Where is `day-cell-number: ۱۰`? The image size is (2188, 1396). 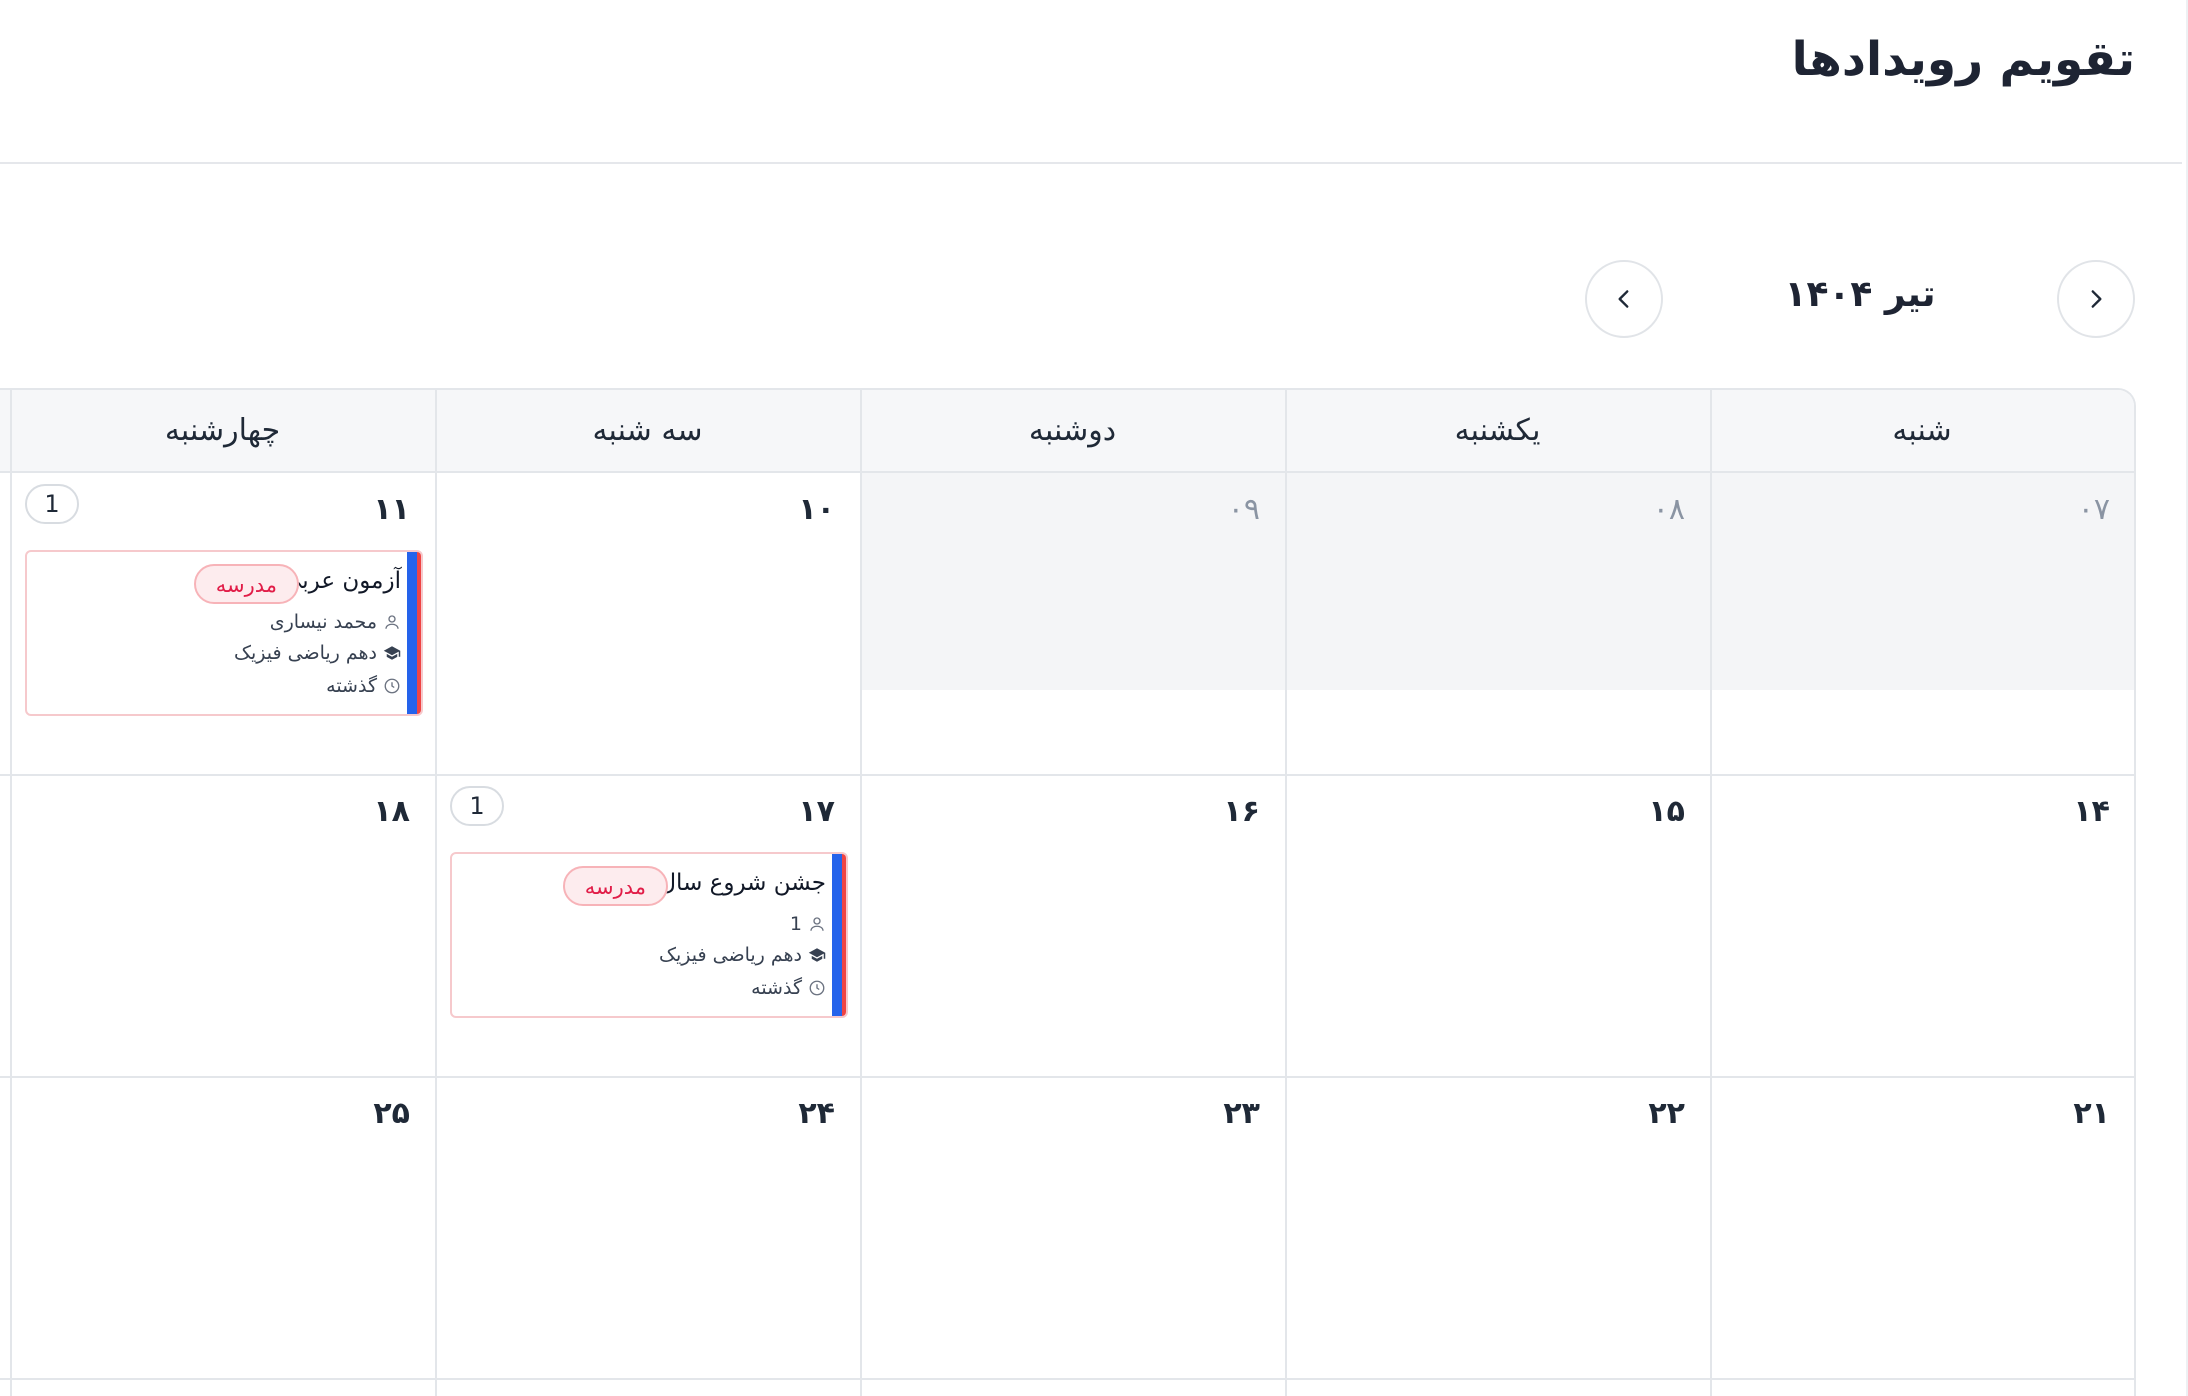
day-cell-number: ۱۰ is located at coordinates (775, 509).